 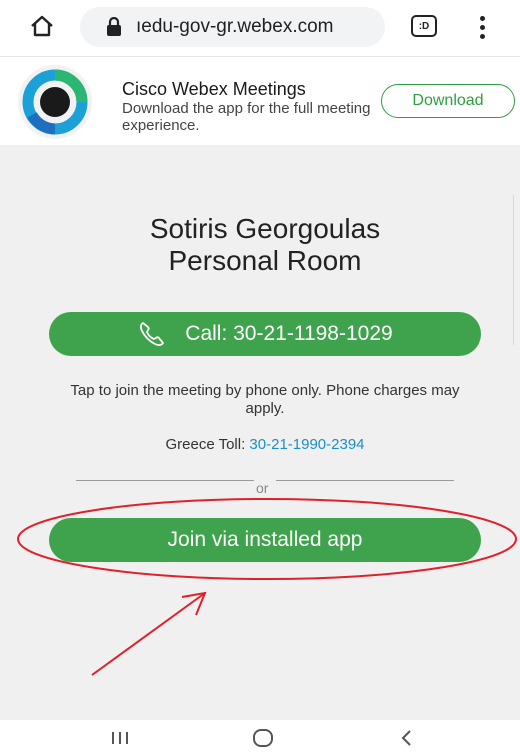 I want to click on banner-title: Cisco Webex Meetings, so click(x=214, y=89).